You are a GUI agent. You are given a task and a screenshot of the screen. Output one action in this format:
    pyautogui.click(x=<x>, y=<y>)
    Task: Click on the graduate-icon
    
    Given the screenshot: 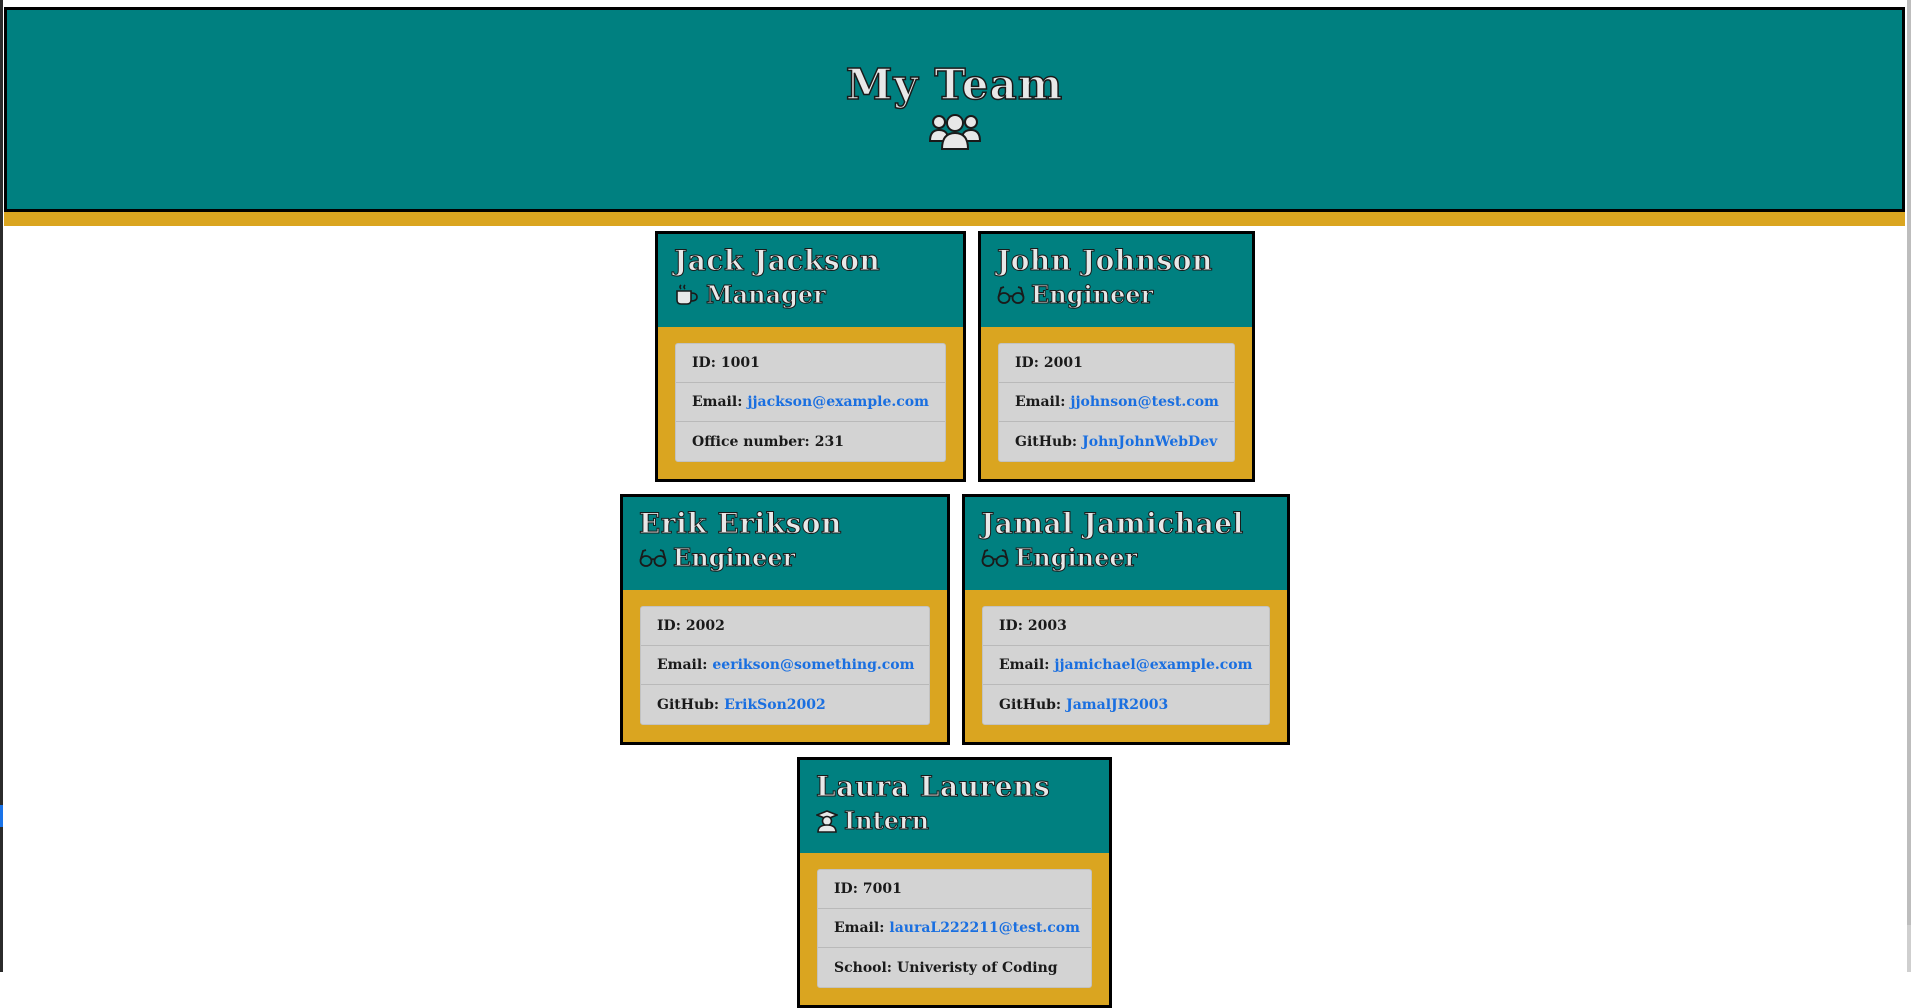 What is the action you would take?
    pyautogui.click(x=827, y=821)
    